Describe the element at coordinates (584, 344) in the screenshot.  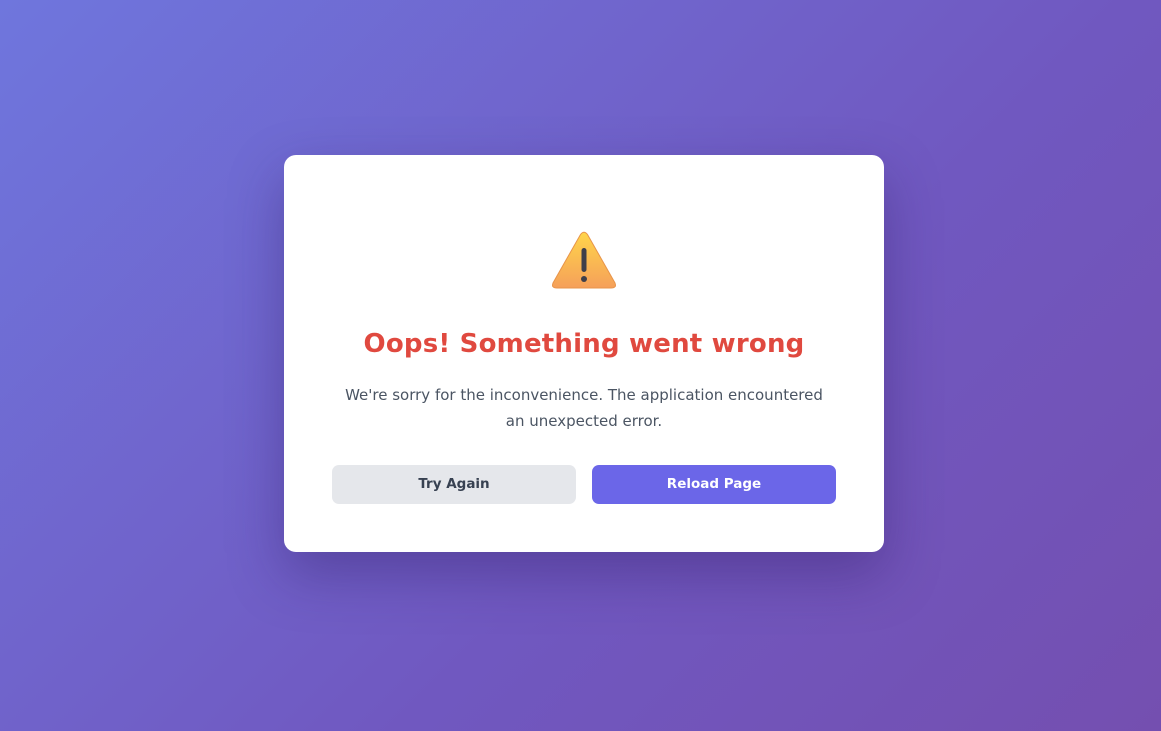
I see `error-title: Oops! Something went wrong` at that location.